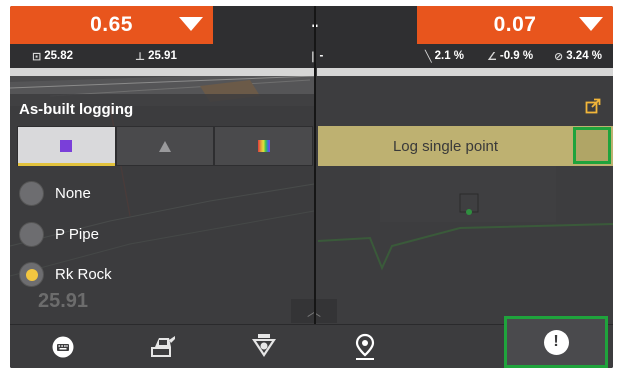 The height and width of the screenshot is (374, 623). Describe the element at coordinates (77, 234) in the screenshot. I see `option-label: P Pipe` at that location.